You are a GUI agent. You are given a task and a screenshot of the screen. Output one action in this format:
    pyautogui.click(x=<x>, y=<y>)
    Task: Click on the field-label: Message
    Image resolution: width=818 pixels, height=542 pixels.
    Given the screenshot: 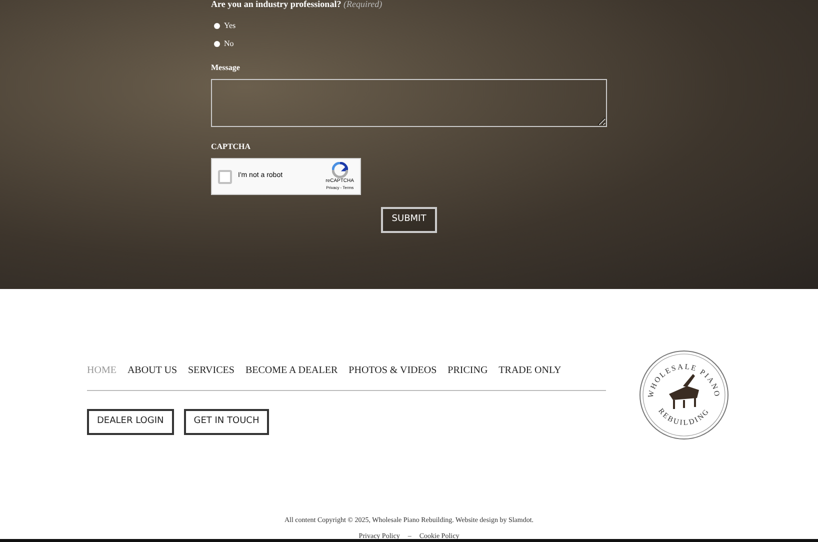 What is the action you would take?
    pyautogui.click(x=226, y=68)
    